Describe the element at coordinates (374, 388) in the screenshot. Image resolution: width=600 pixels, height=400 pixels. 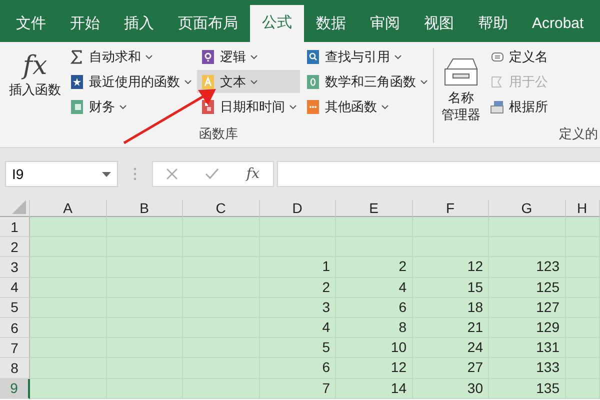
I see `table-cell: 14` at that location.